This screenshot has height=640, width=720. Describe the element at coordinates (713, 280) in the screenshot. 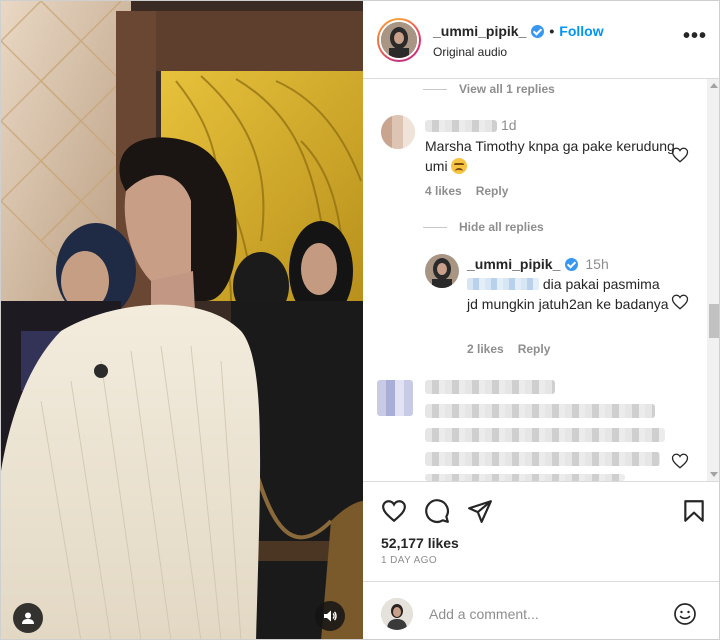

I see `comments-scrollbar` at that location.